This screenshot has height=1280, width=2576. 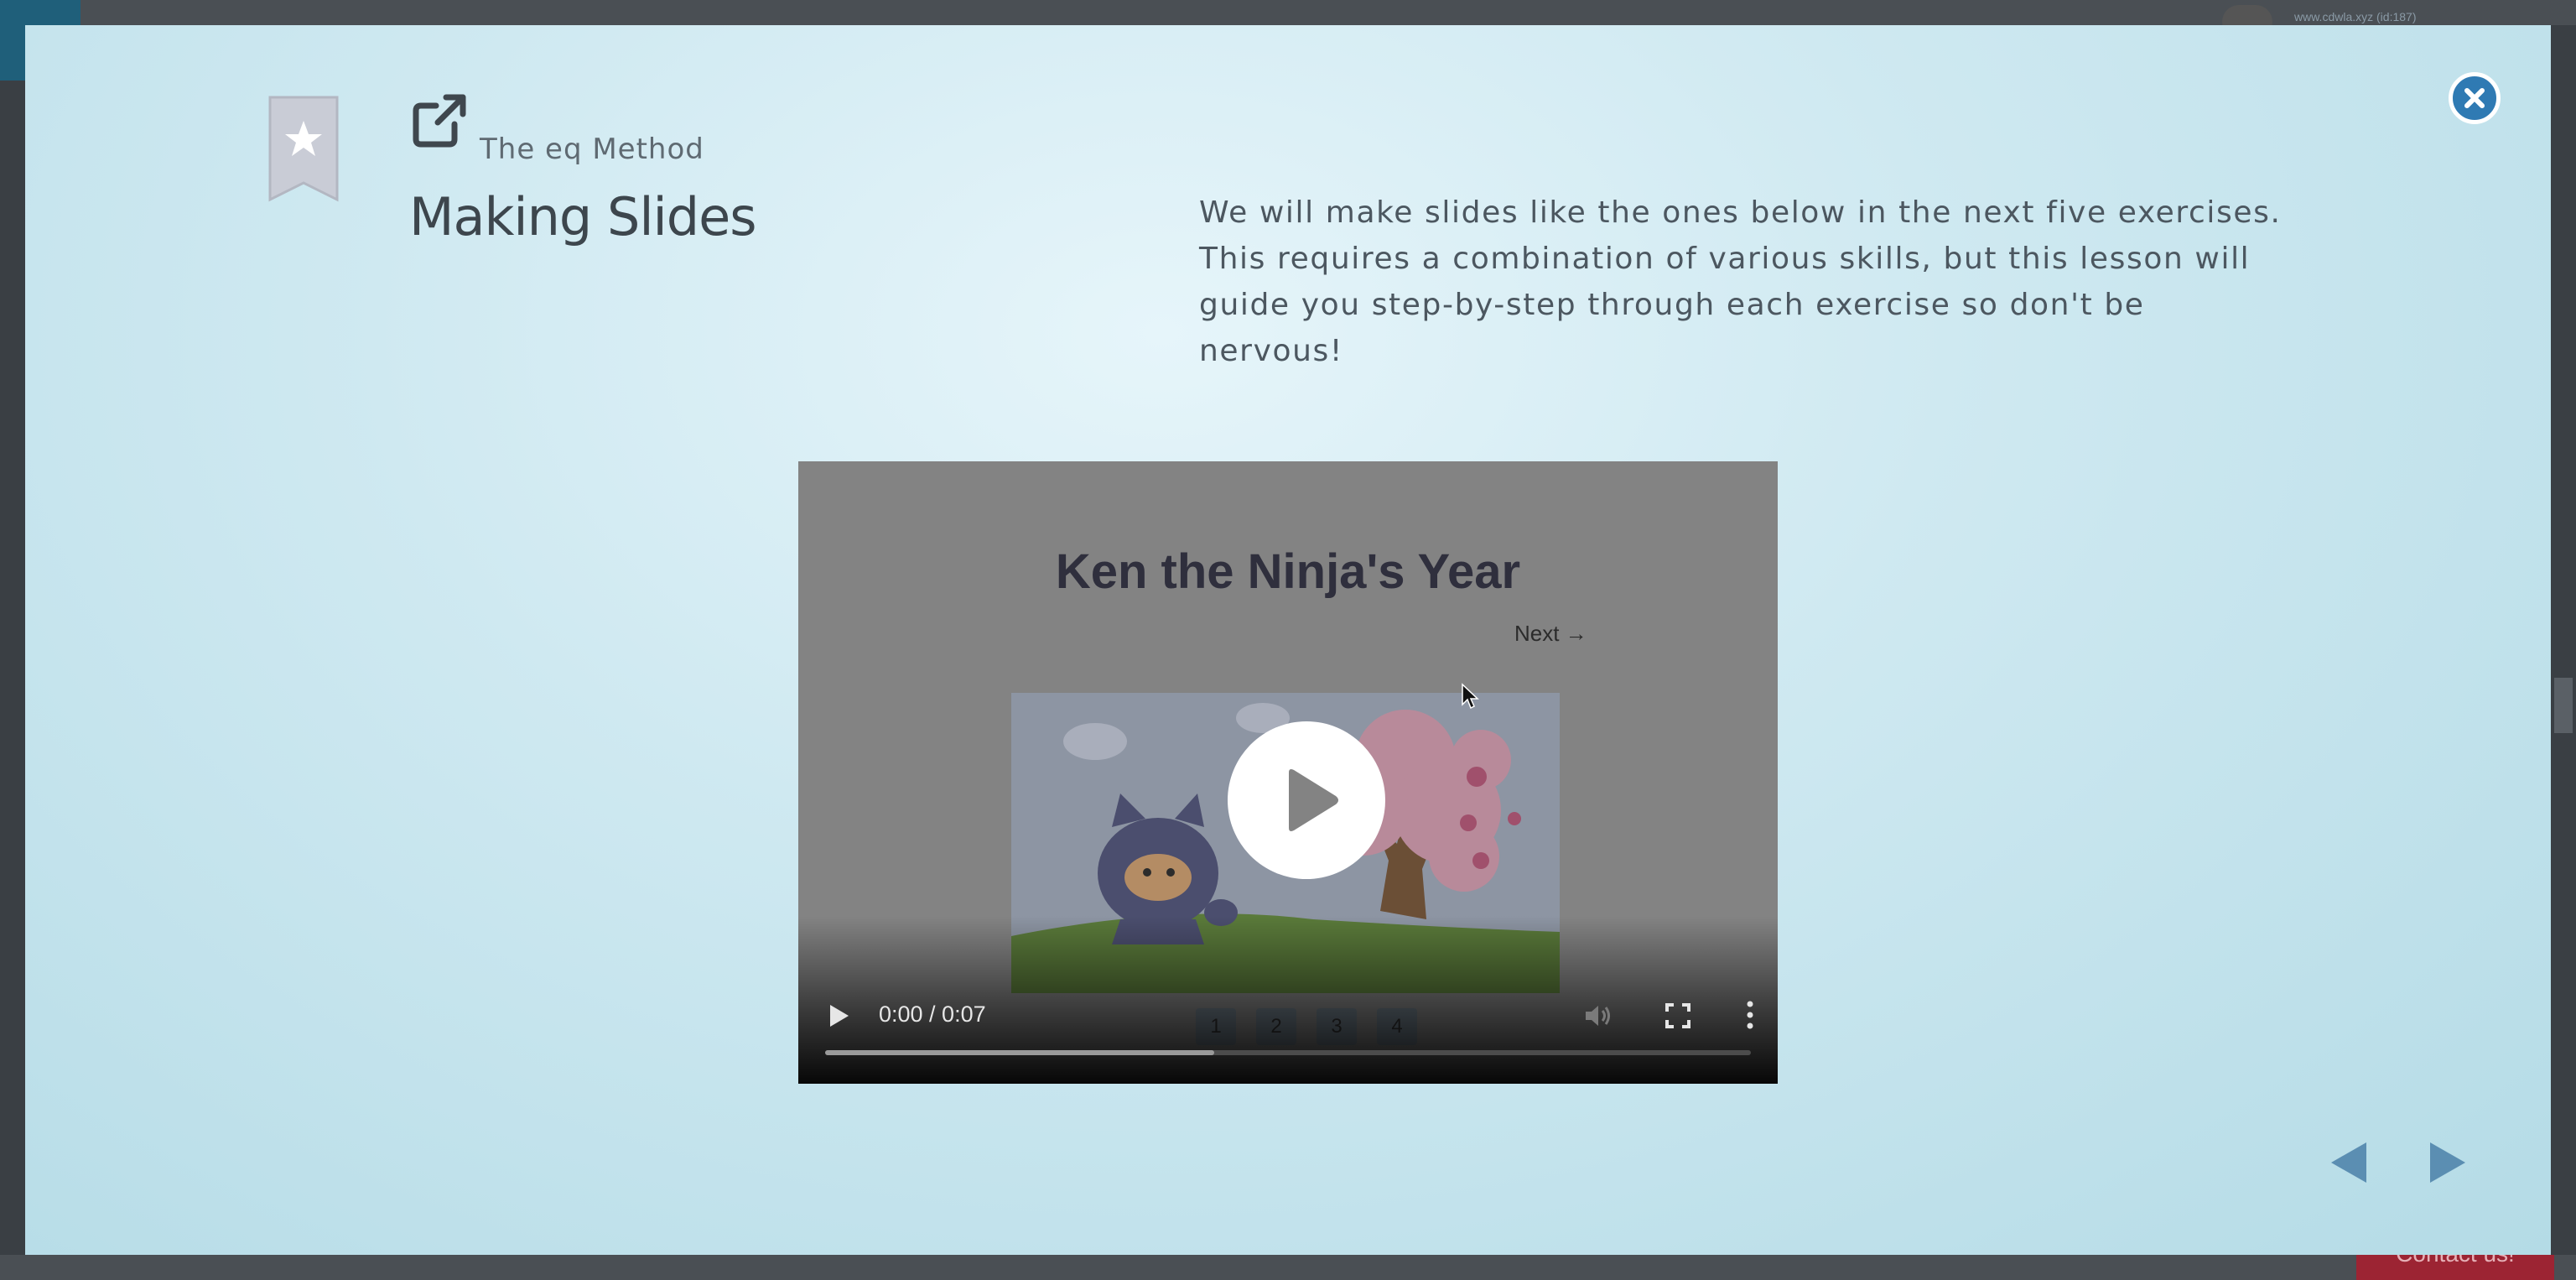 I want to click on background-url-text: www.cdwla.xyz (id:187), so click(x=2355, y=16).